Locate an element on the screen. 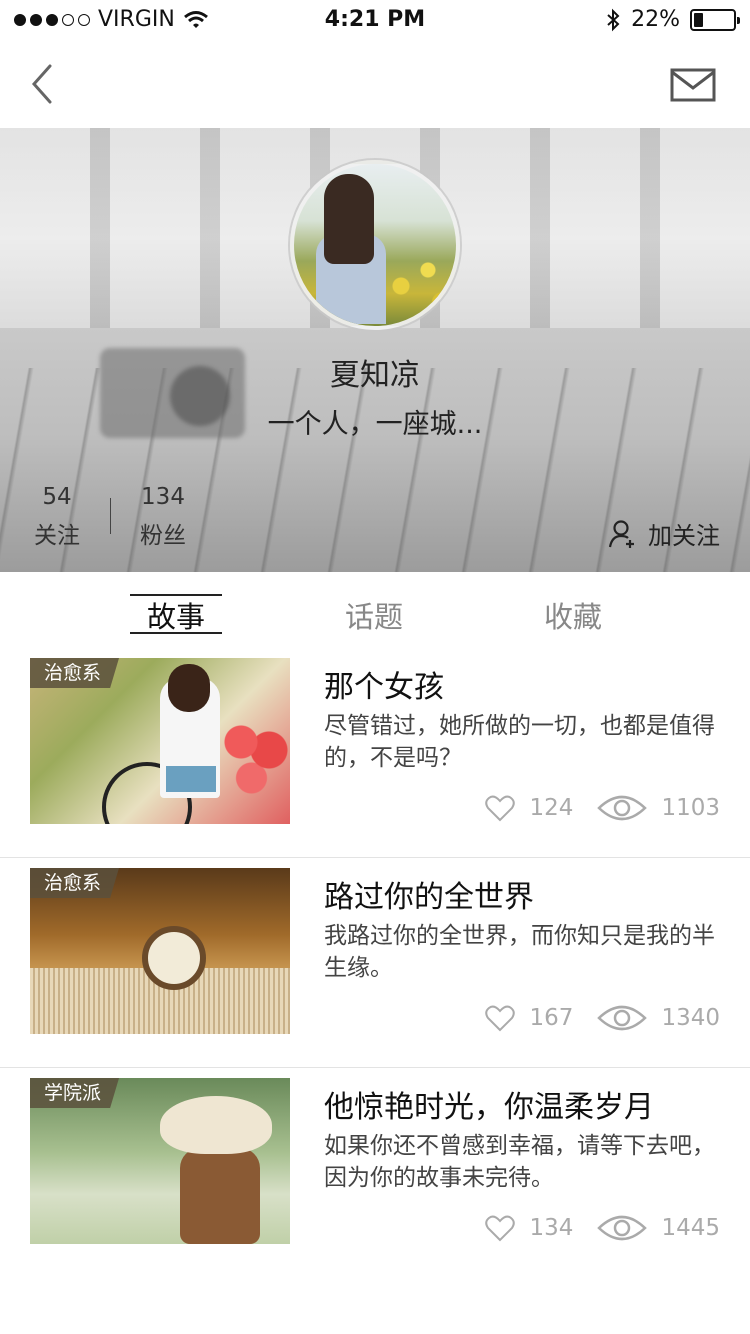 The image size is (750, 1334). view-count: 1340 is located at coordinates (690, 1018).